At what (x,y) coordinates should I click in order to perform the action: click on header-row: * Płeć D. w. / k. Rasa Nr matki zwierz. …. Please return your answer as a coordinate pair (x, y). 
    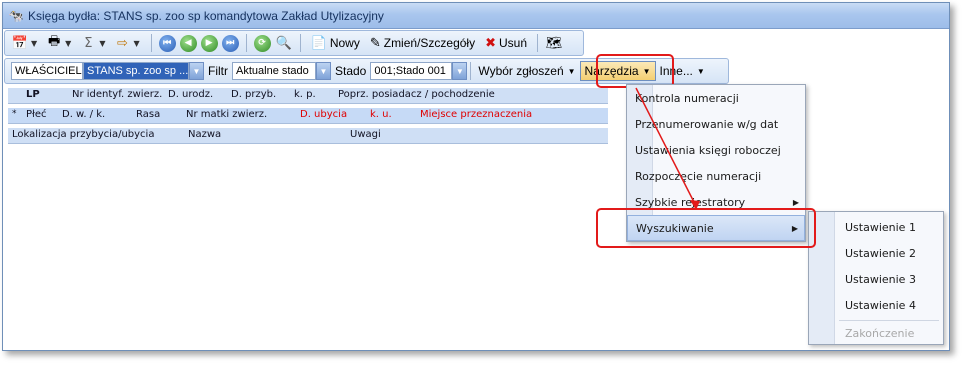
    Looking at the image, I should click on (308, 116).